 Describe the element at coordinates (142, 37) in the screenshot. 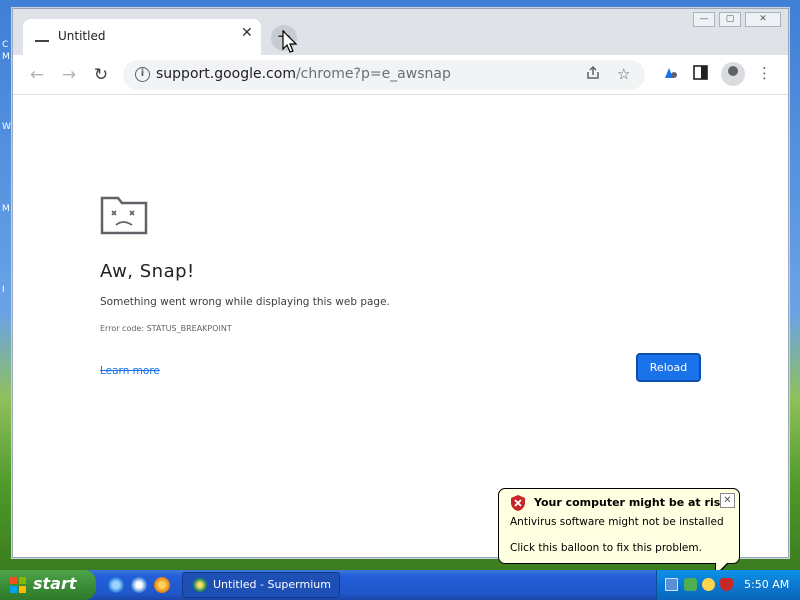

I see `tab-untitled: Untitled ✕` at that location.